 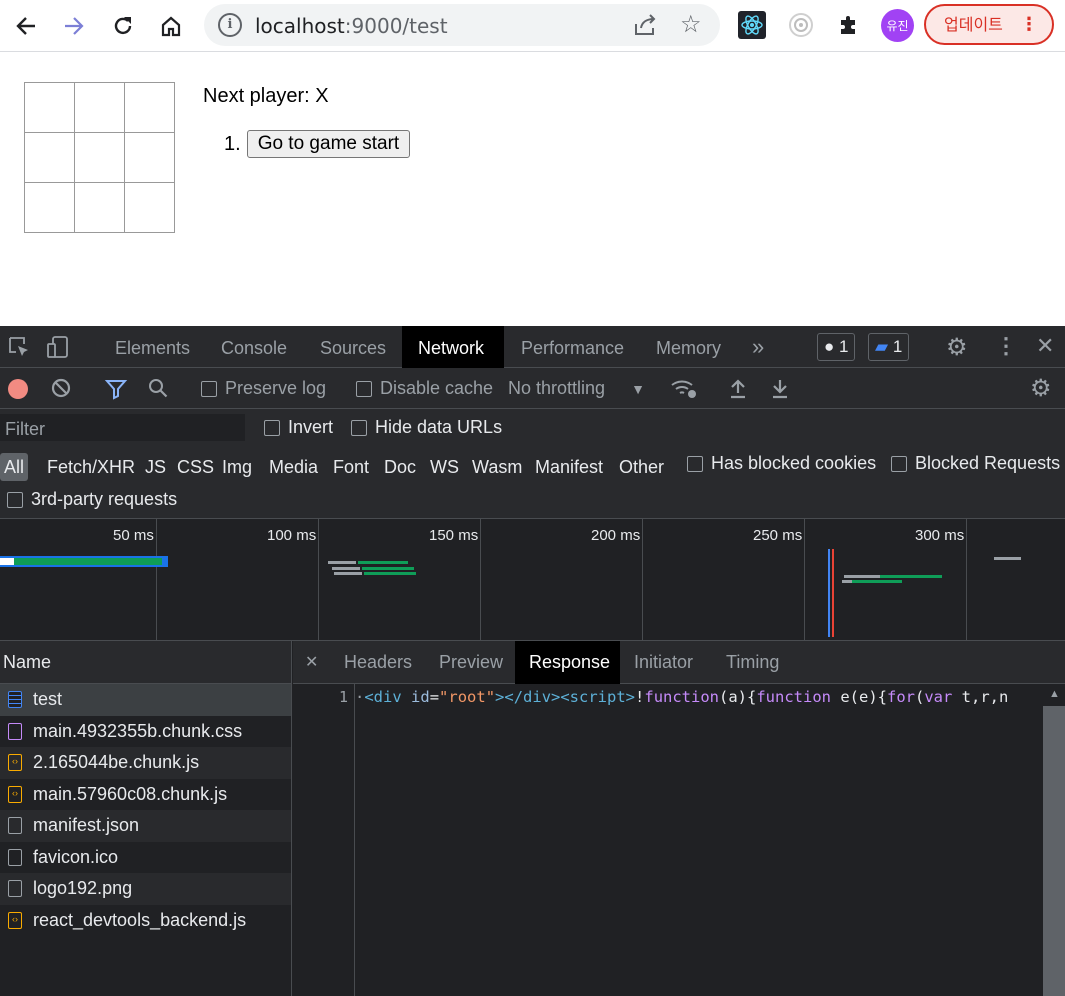 What do you see at coordinates (145, 795) in the screenshot?
I see `request-row: ‹› main.57960c08.chunk.js` at bounding box center [145, 795].